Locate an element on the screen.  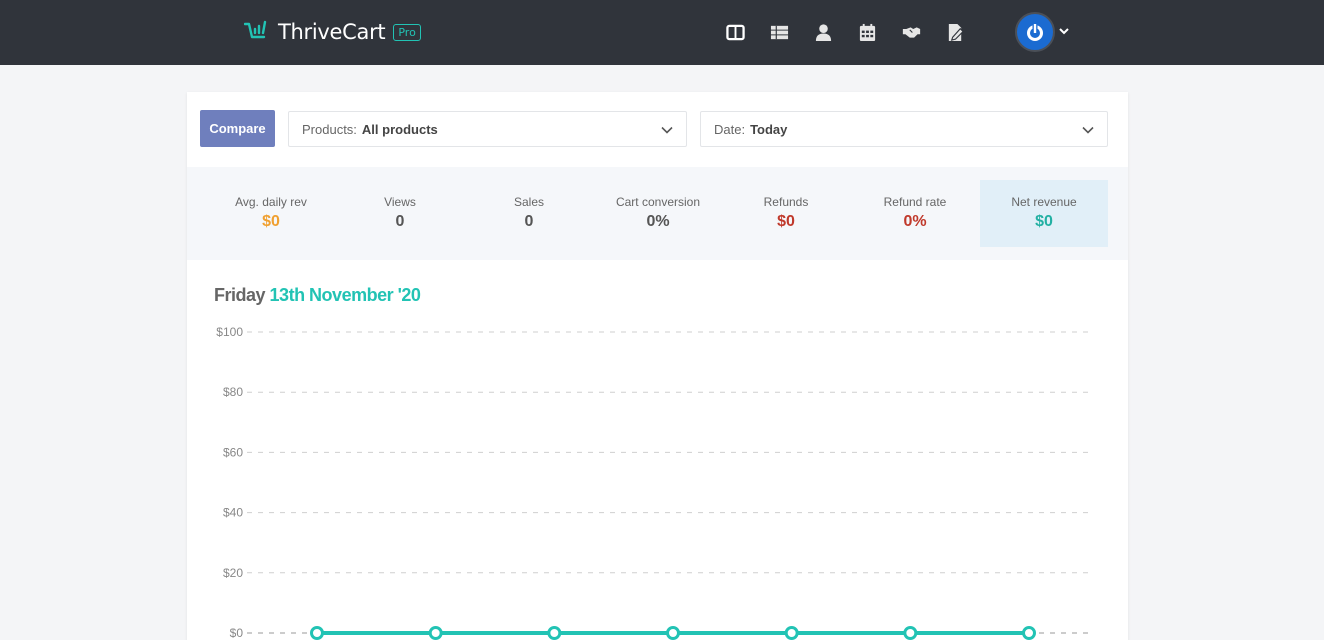
logo-text: ThriveCart is located at coordinates (332, 32).